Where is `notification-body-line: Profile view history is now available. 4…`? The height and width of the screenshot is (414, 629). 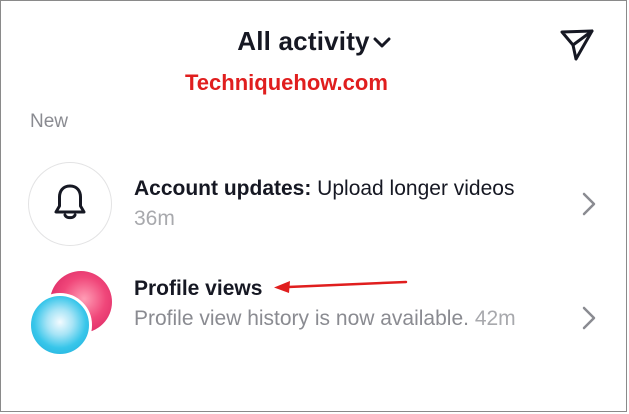 notification-body-line: Profile view history is now available. 4… is located at coordinates (334, 319).